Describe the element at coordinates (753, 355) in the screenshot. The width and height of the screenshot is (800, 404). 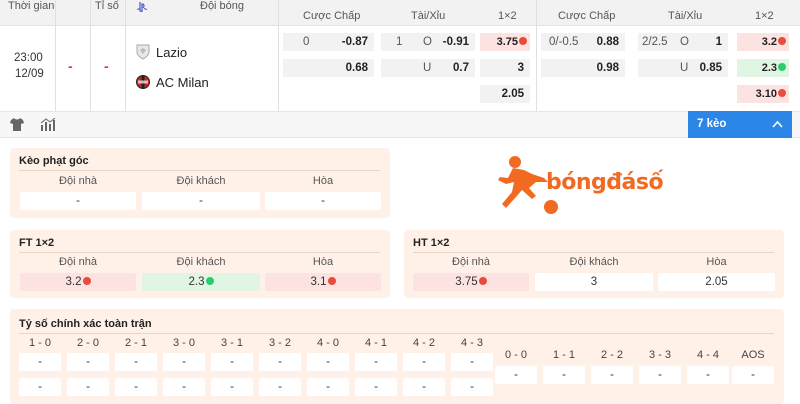
I see `draw-score-label: AOS` at that location.